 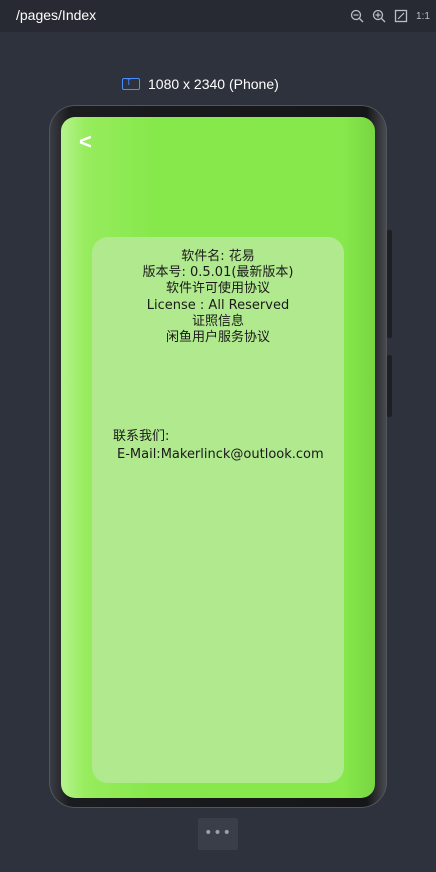 What do you see at coordinates (85, 142) in the screenshot?
I see `back-button: <` at bounding box center [85, 142].